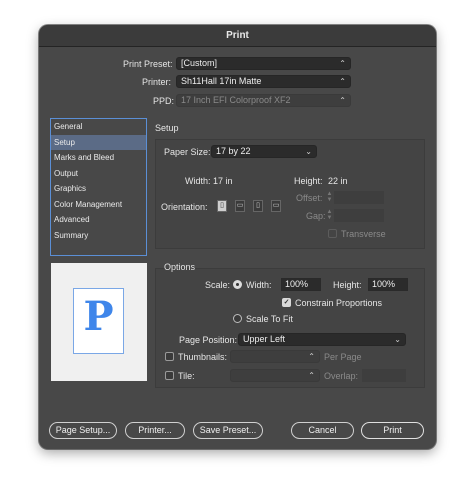 The width and height of the screenshot is (474, 502). What do you see at coordinates (98, 158) in the screenshot?
I see `sidebar-item-marks-and-bleed: Marks and Bleed` at bounding box center [98, 158].